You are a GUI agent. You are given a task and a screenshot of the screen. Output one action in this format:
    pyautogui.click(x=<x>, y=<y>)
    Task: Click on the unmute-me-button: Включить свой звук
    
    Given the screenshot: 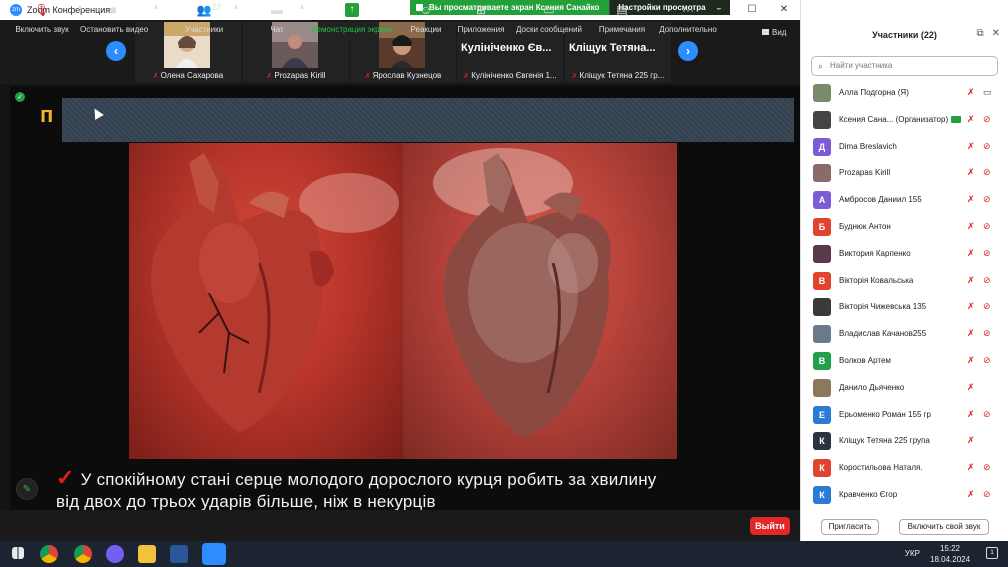 What is the action you would take?
    pyautogui.click(x=944, y=527)
    